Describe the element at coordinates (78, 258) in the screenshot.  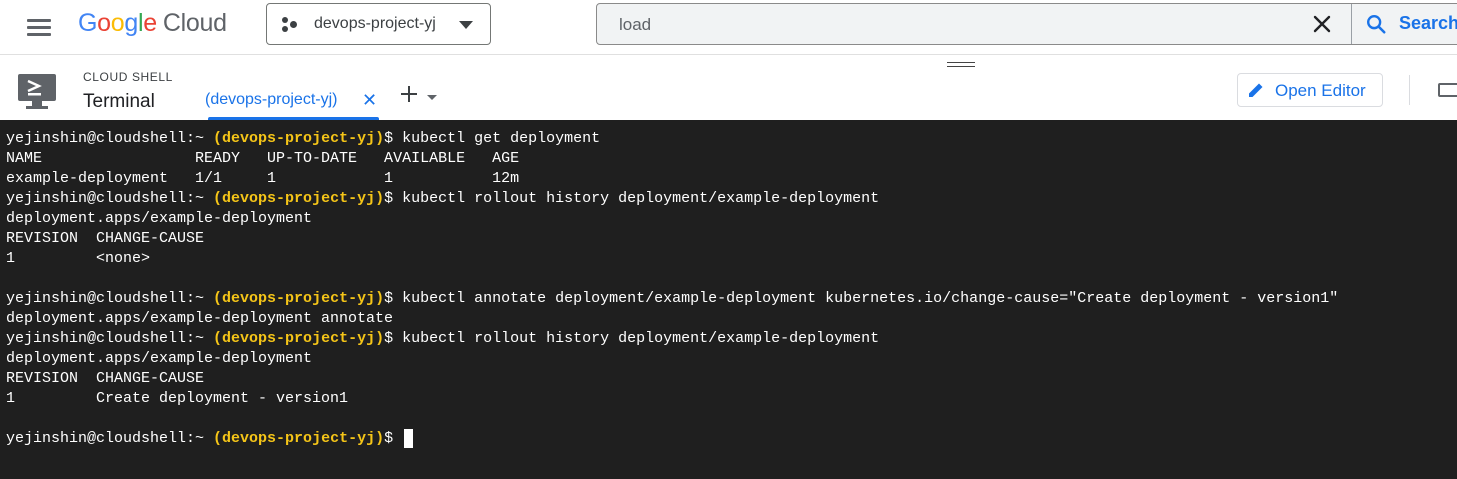
I see `terminal-output-line: 1 <none>` at that location.